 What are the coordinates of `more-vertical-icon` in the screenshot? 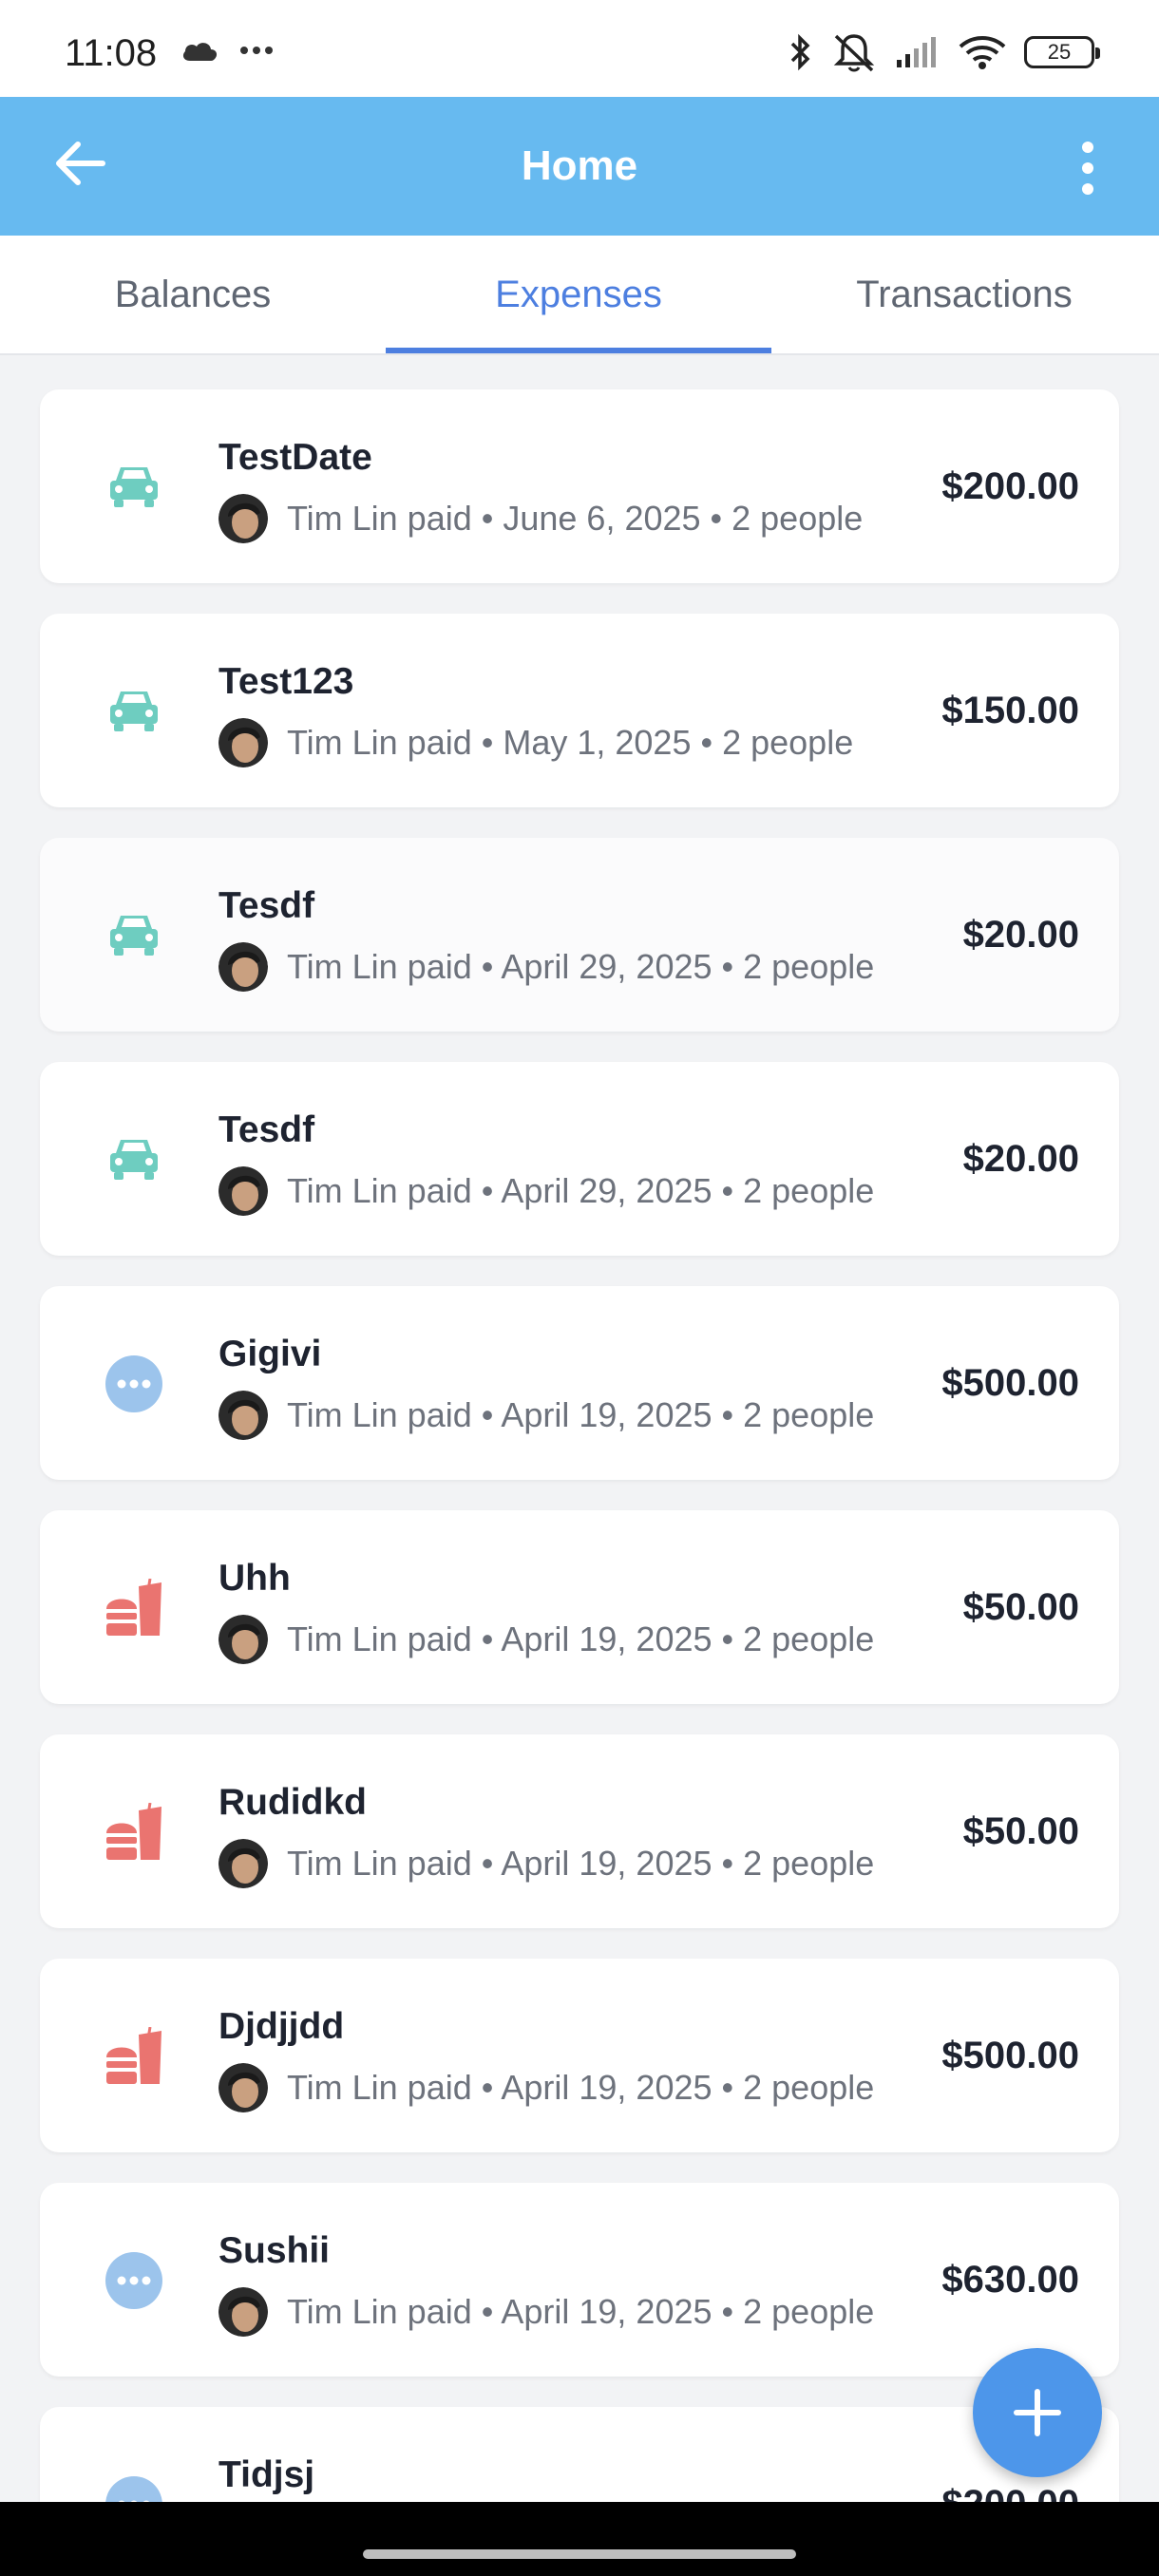 It's located at (1087, 168).